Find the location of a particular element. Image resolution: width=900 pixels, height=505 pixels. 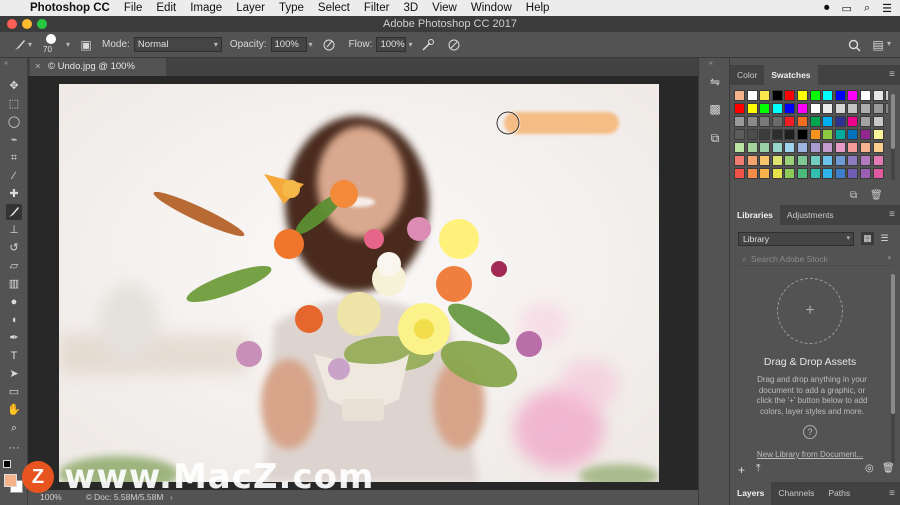

stock-search-input: ⌕ Search Adobe Stock ▾ is located at coordinates (816, 259).